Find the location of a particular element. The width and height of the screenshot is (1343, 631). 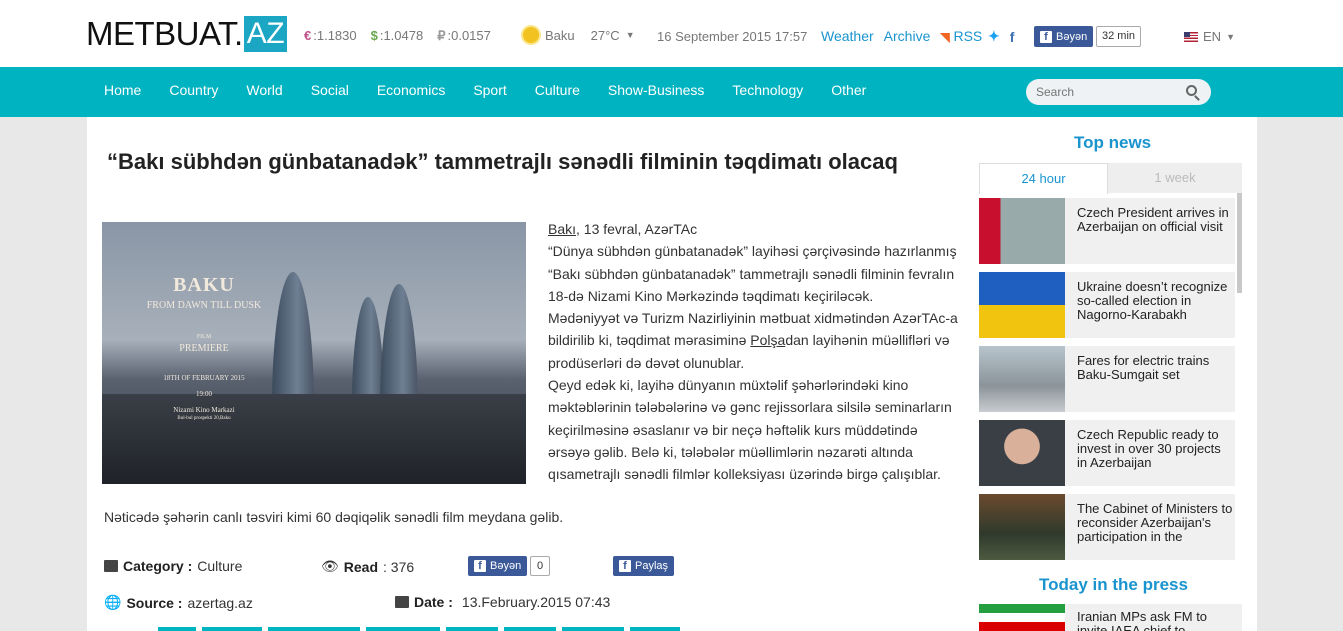

tab-24-hour: 24 hour is located at coordinates (1043, 178).